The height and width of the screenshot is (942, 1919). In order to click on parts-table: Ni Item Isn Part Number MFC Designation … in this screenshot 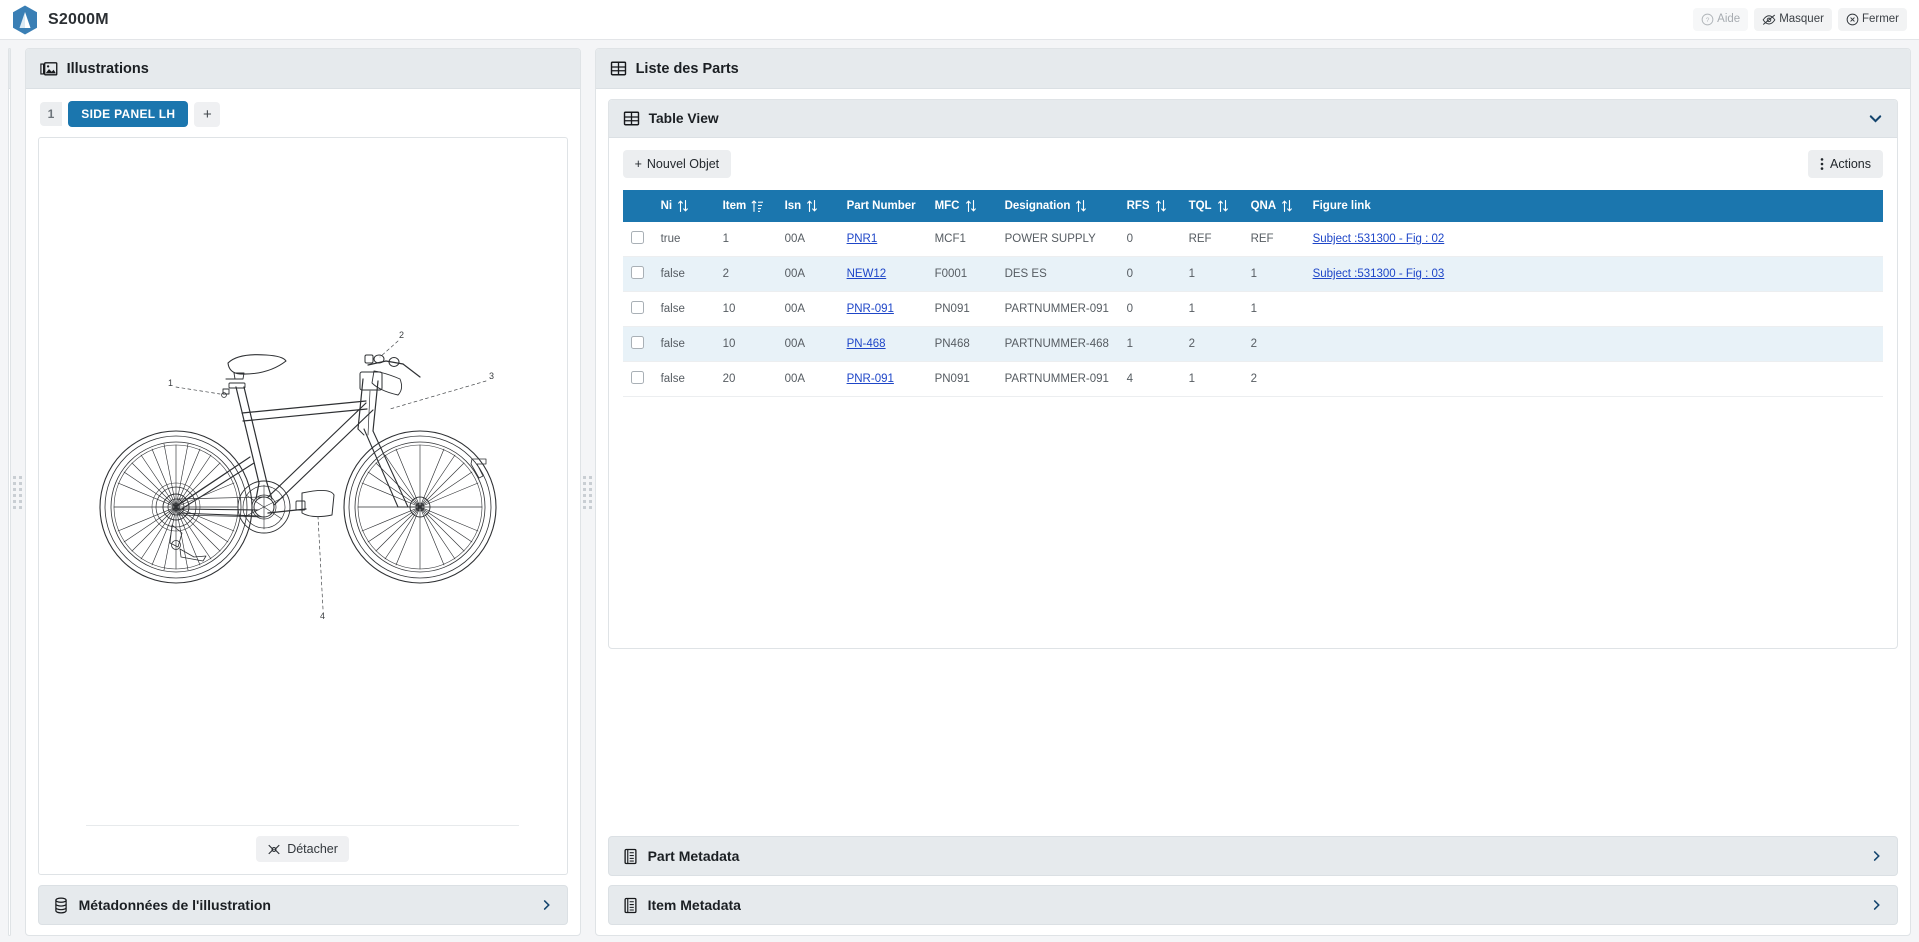, I will do `click(1253, 293)`.